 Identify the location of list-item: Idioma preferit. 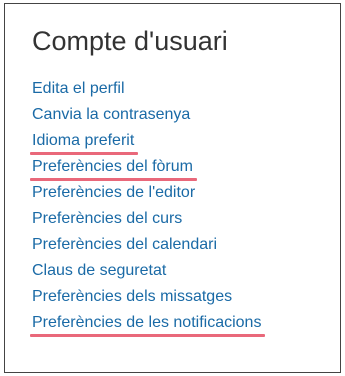
(180, 141).